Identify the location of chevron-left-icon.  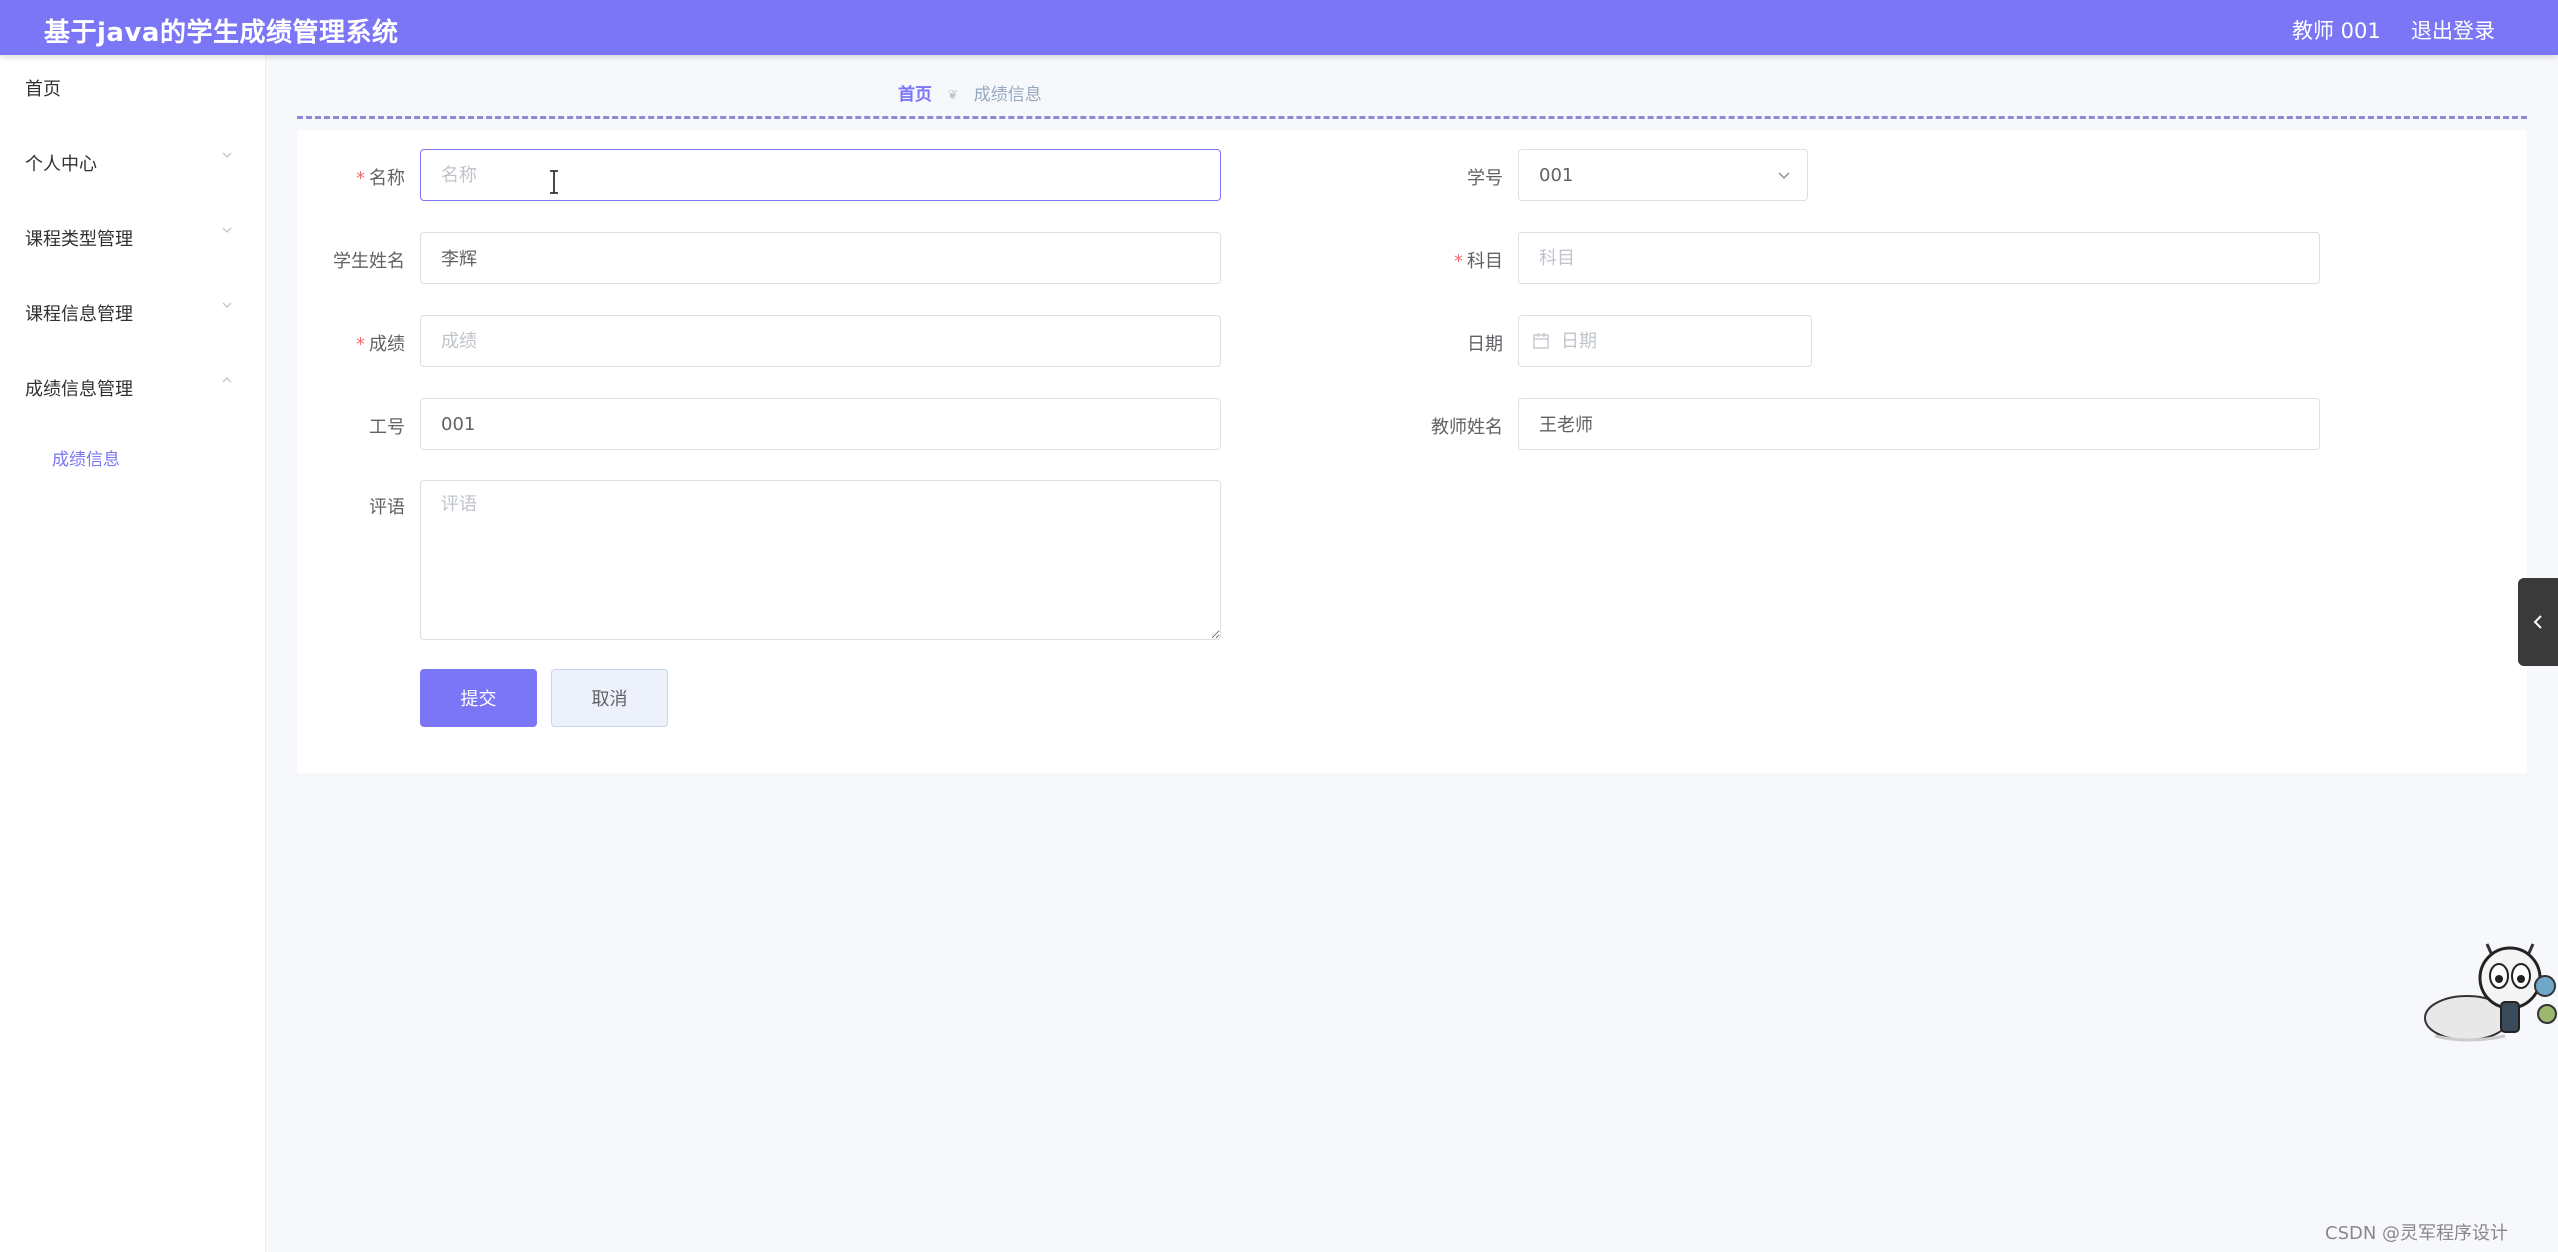
(2537, 622).